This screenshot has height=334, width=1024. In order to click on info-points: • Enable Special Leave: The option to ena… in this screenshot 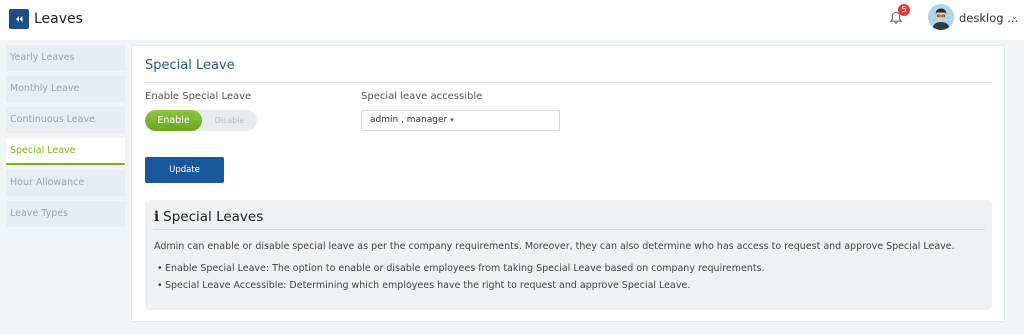, I will do `click(567, 279)`.